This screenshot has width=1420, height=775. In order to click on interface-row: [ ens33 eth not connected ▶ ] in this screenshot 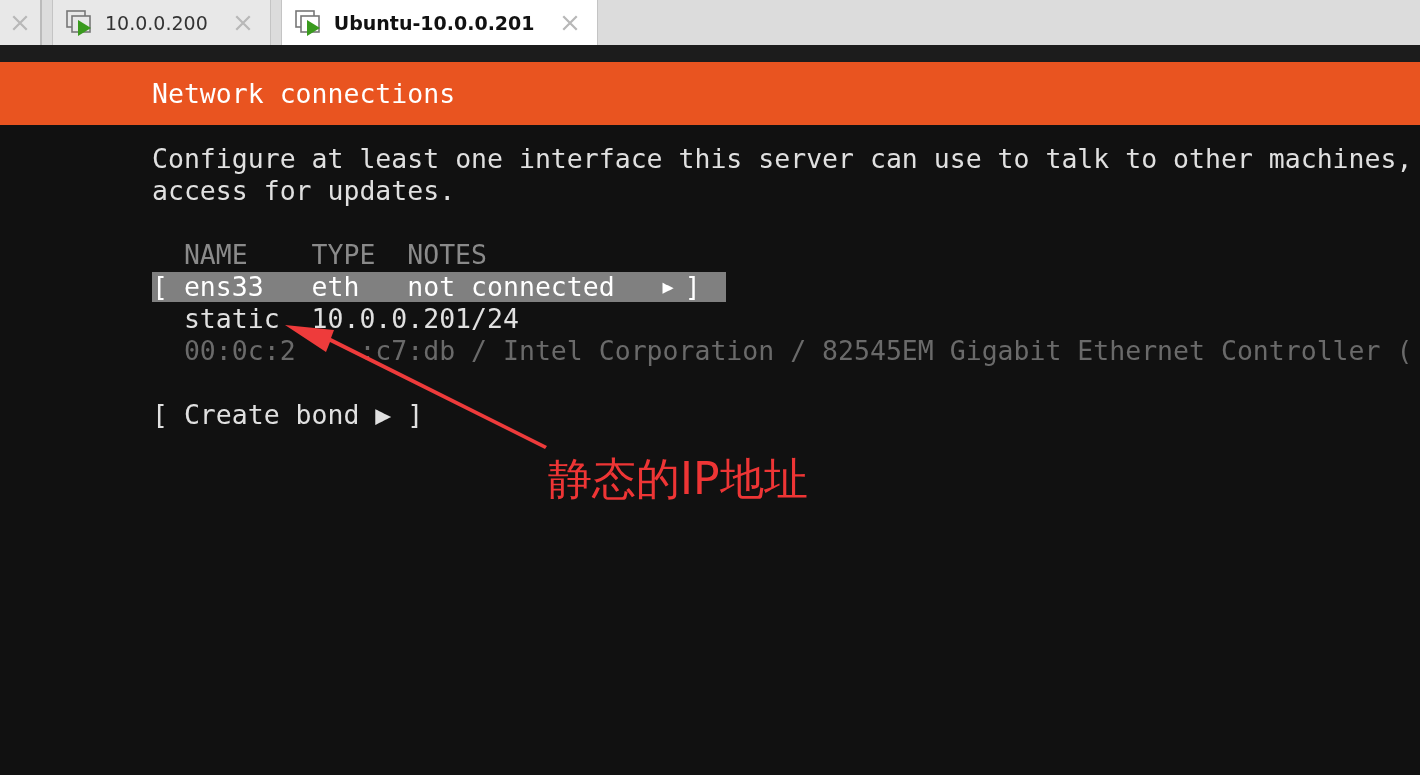, I will do `click(439, 287)`.